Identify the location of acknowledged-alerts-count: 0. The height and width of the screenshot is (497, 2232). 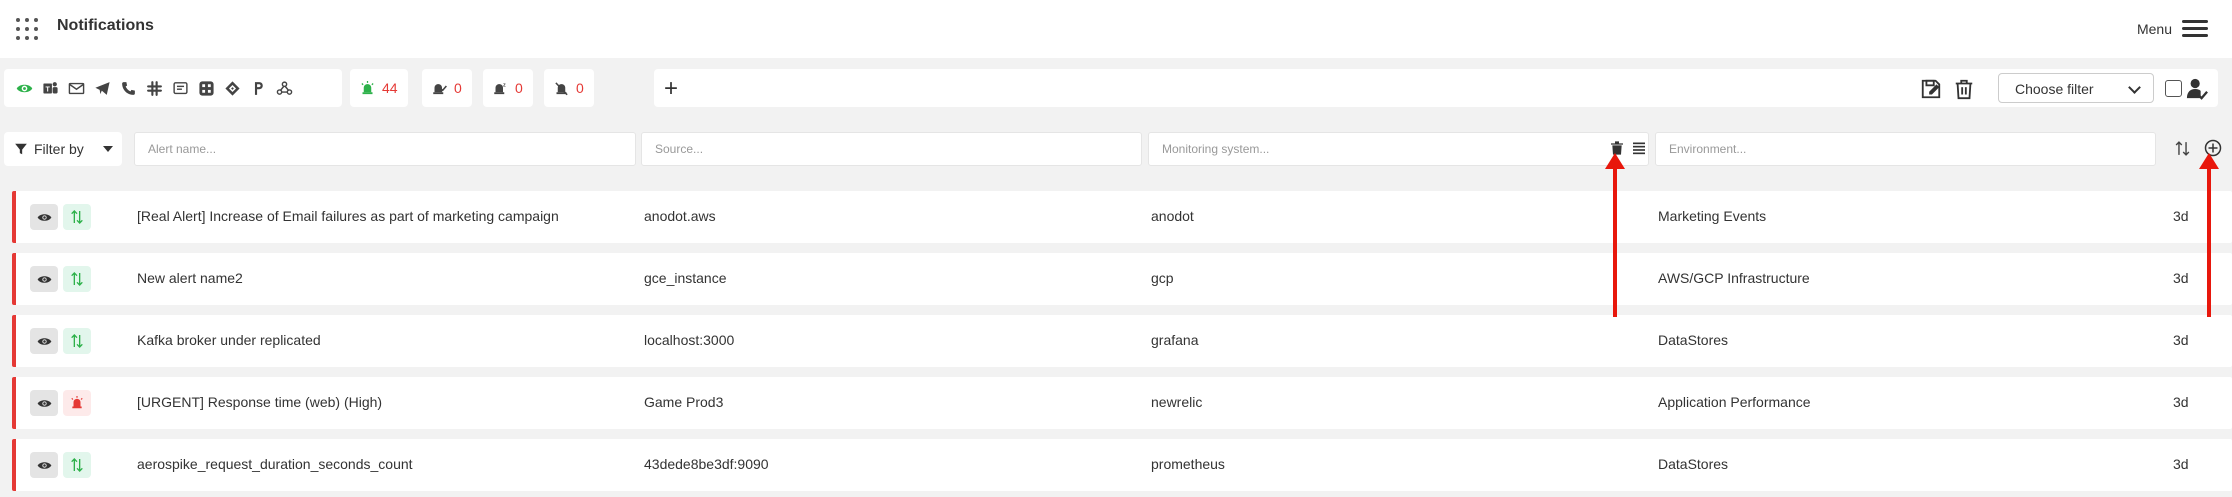
(458, 88).